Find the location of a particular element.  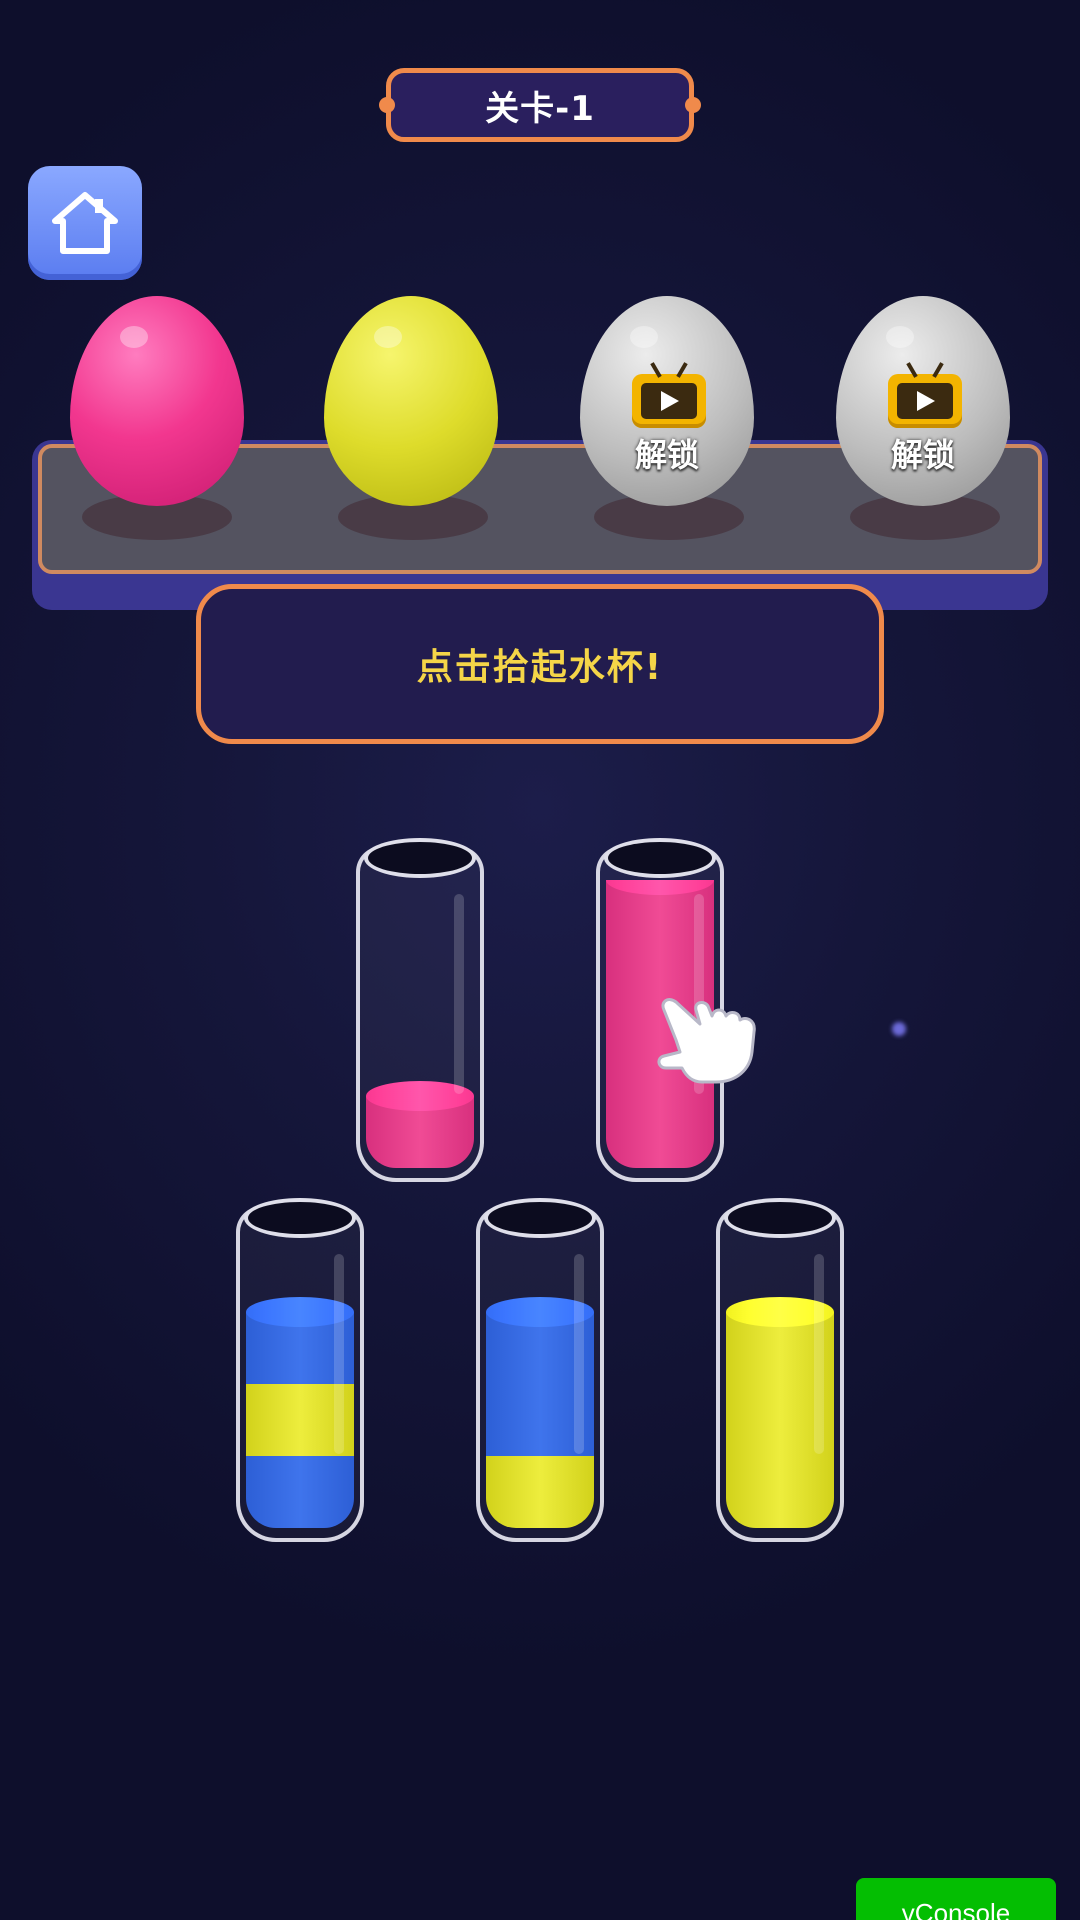

title-knob-left is located at coordinates (387, 105).